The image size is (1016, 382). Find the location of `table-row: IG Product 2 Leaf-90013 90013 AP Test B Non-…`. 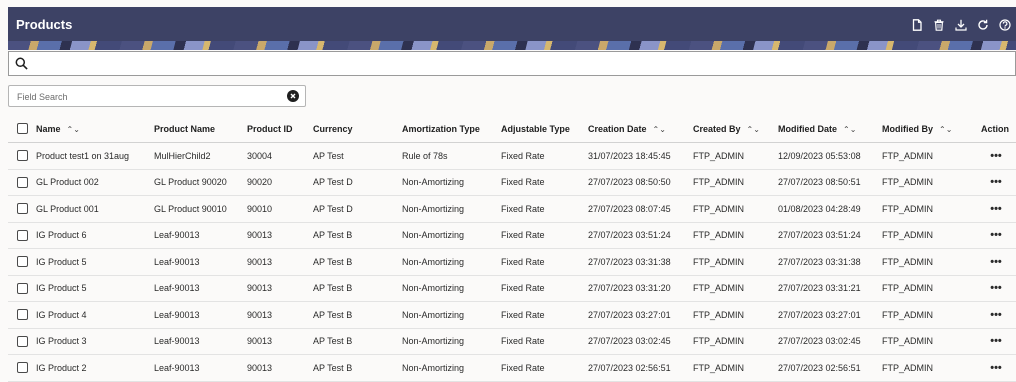

table-row: IG Product 2 Leaf-90013 90013 AP Test B Non-… is located at coordinates (512, 368).